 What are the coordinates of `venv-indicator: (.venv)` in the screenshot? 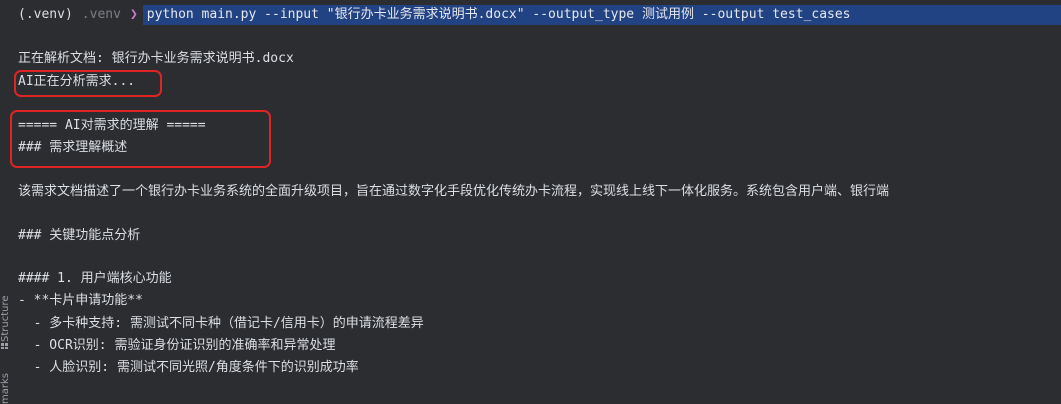 It's located at (45, 14).